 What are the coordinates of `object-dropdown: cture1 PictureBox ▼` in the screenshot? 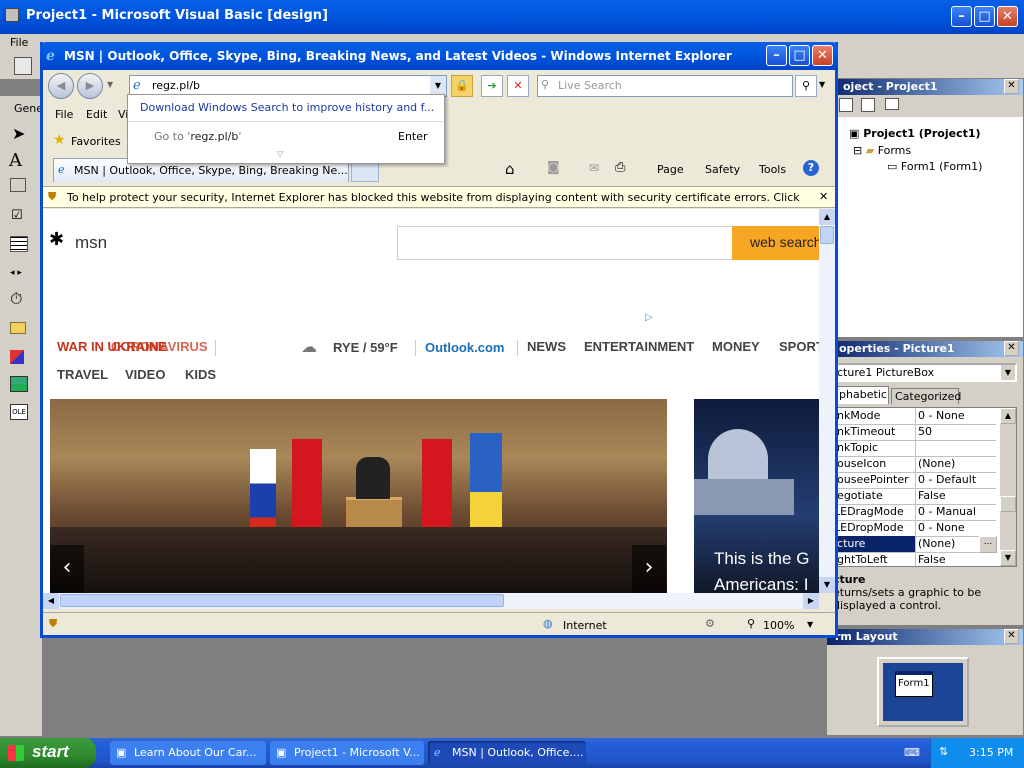 It's located at (925, 372).